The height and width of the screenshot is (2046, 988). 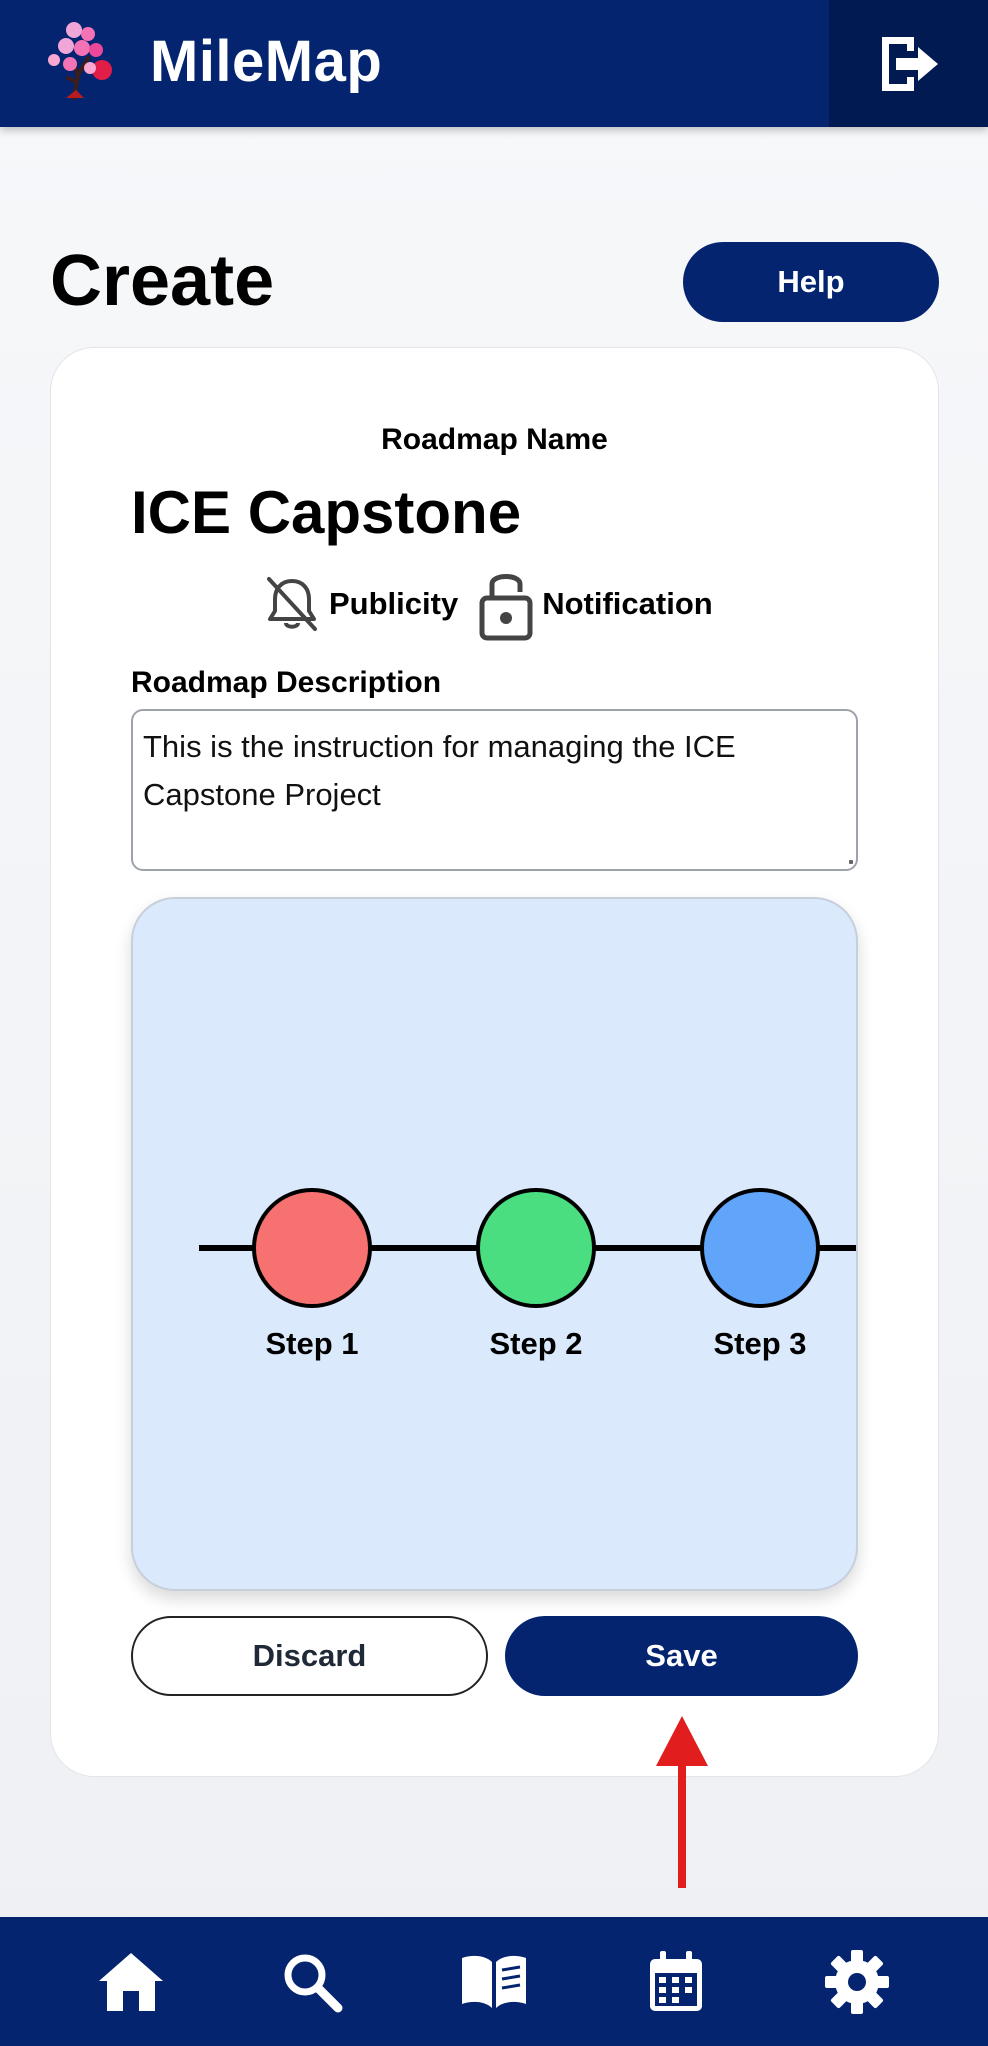 What do you see at coordinates (266, 61) in the screenshot?
I see `brand-title: MileMap` at bounding box center [266, 61].